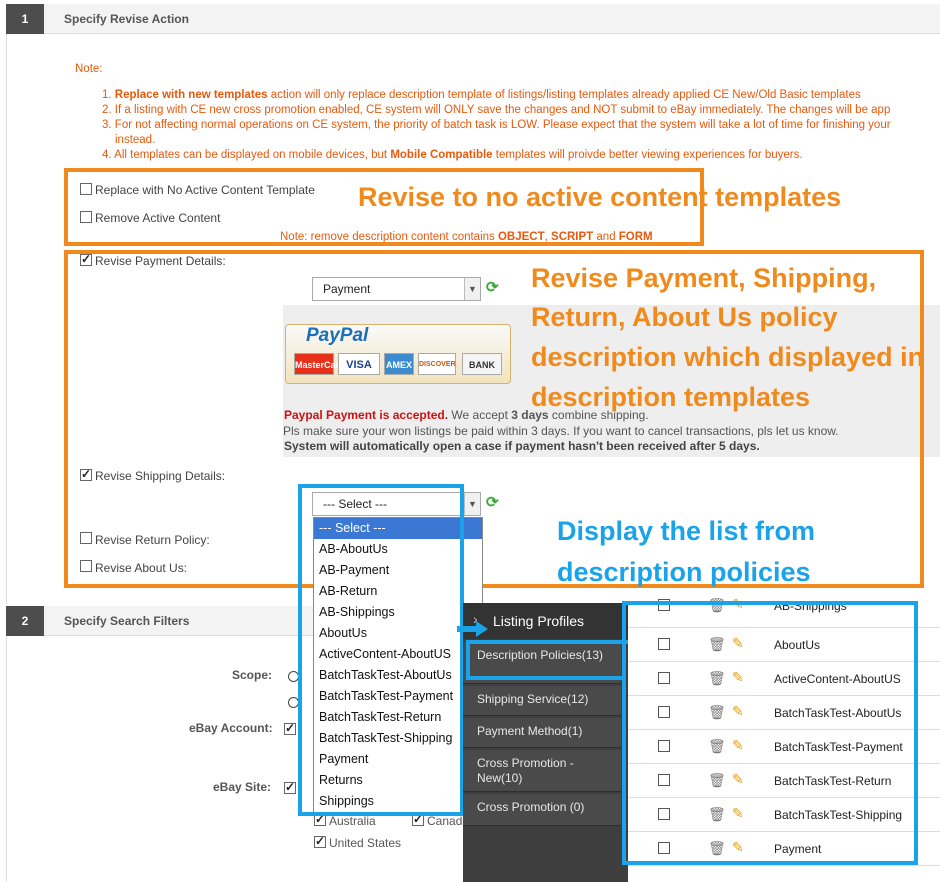  I want to click on profile-cross-promotion: Cross Promotion (0), so click(542, 810).